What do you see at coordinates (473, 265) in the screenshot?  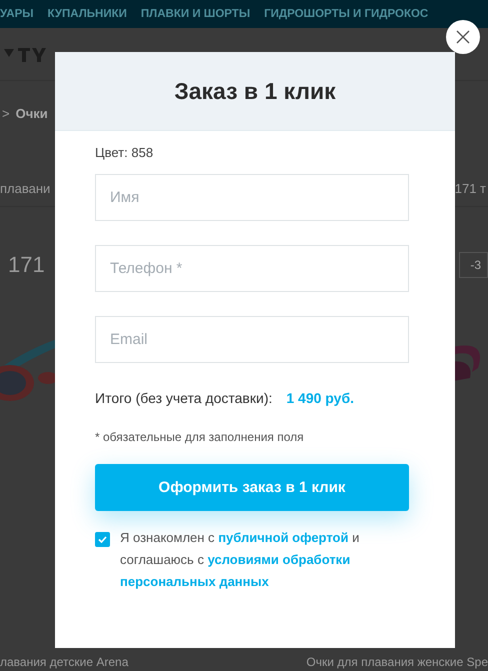 I see `discount-badge: -3` at bounding box center [473, 265].